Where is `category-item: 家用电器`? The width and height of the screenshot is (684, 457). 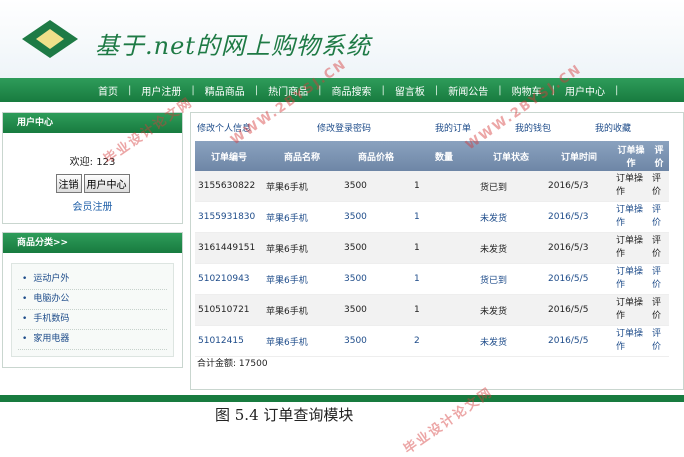 category-item: 家用电器 is located at coordinates (92, 340).